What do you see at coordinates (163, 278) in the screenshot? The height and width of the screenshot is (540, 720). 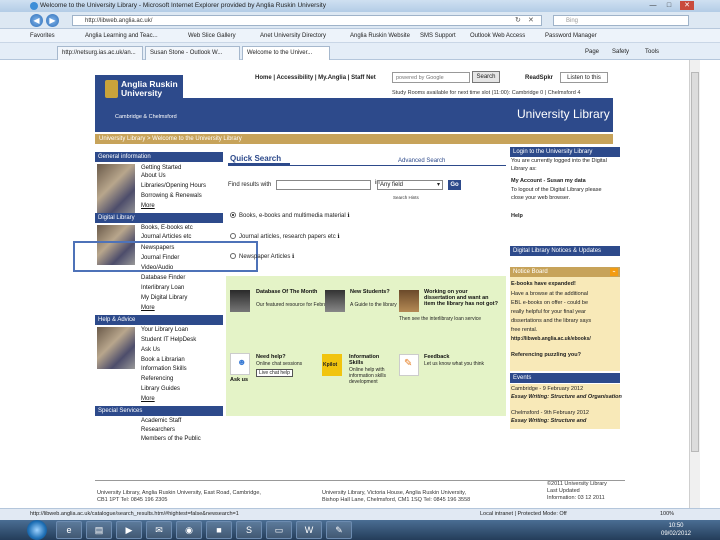 I see `nav-link: Database Finder` at bounding box center [163, 278].